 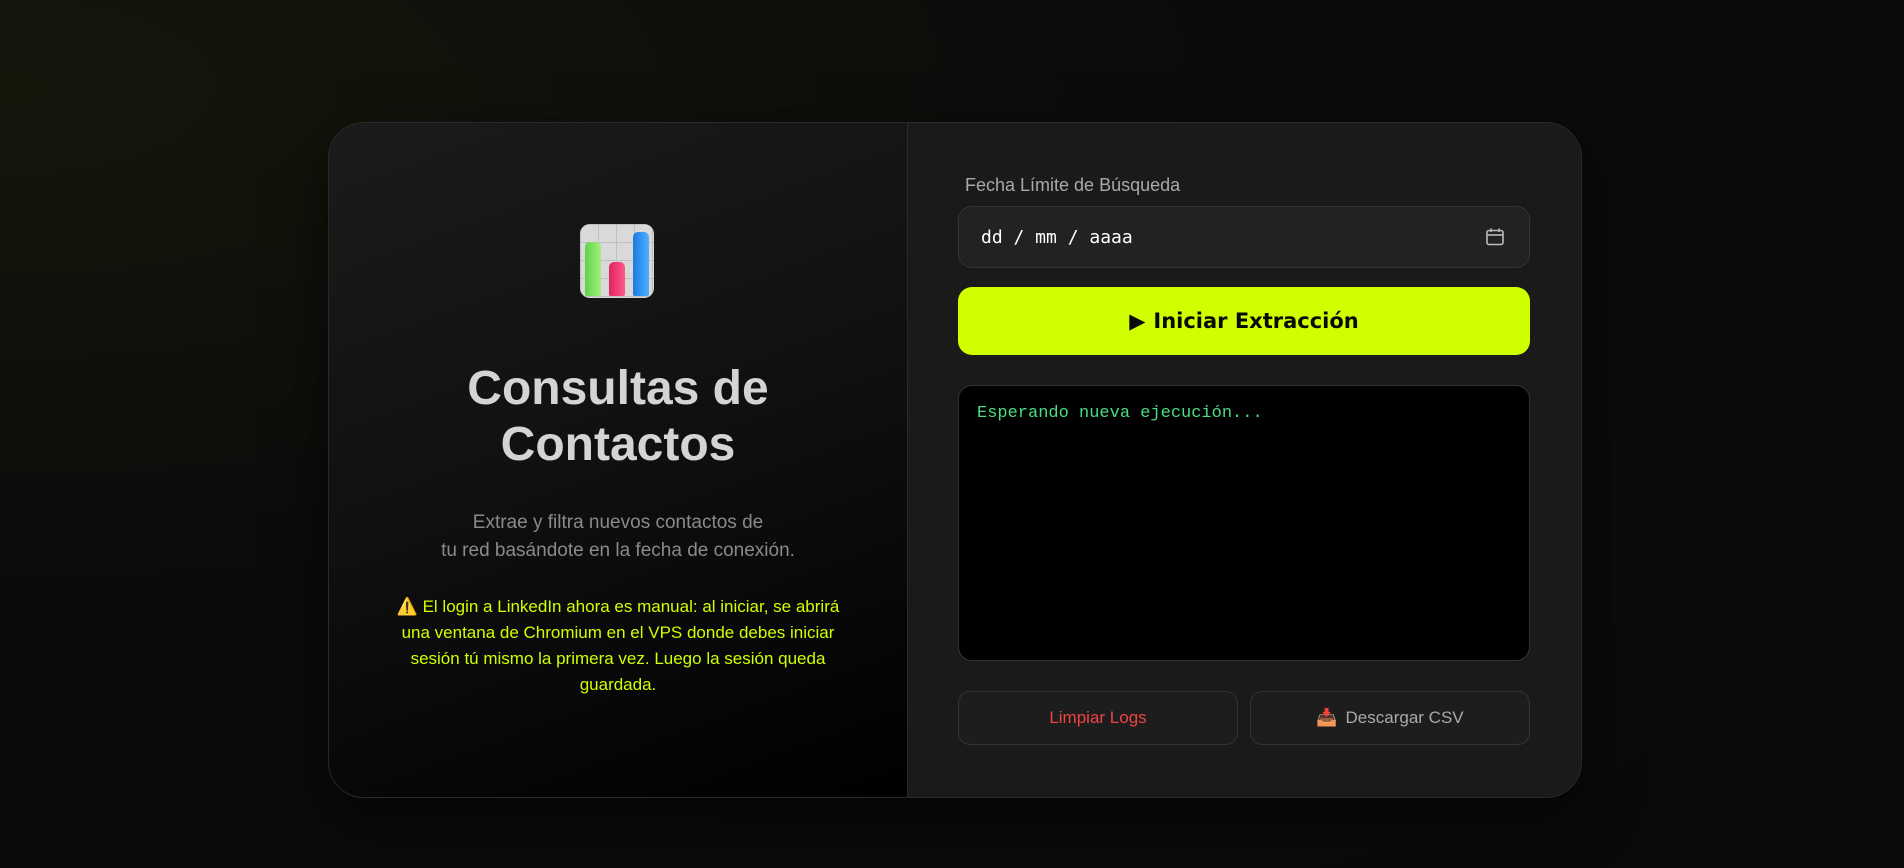 I want to click on start-extraction-label: Iniciar Extracción, so click(x=1256, y=321).